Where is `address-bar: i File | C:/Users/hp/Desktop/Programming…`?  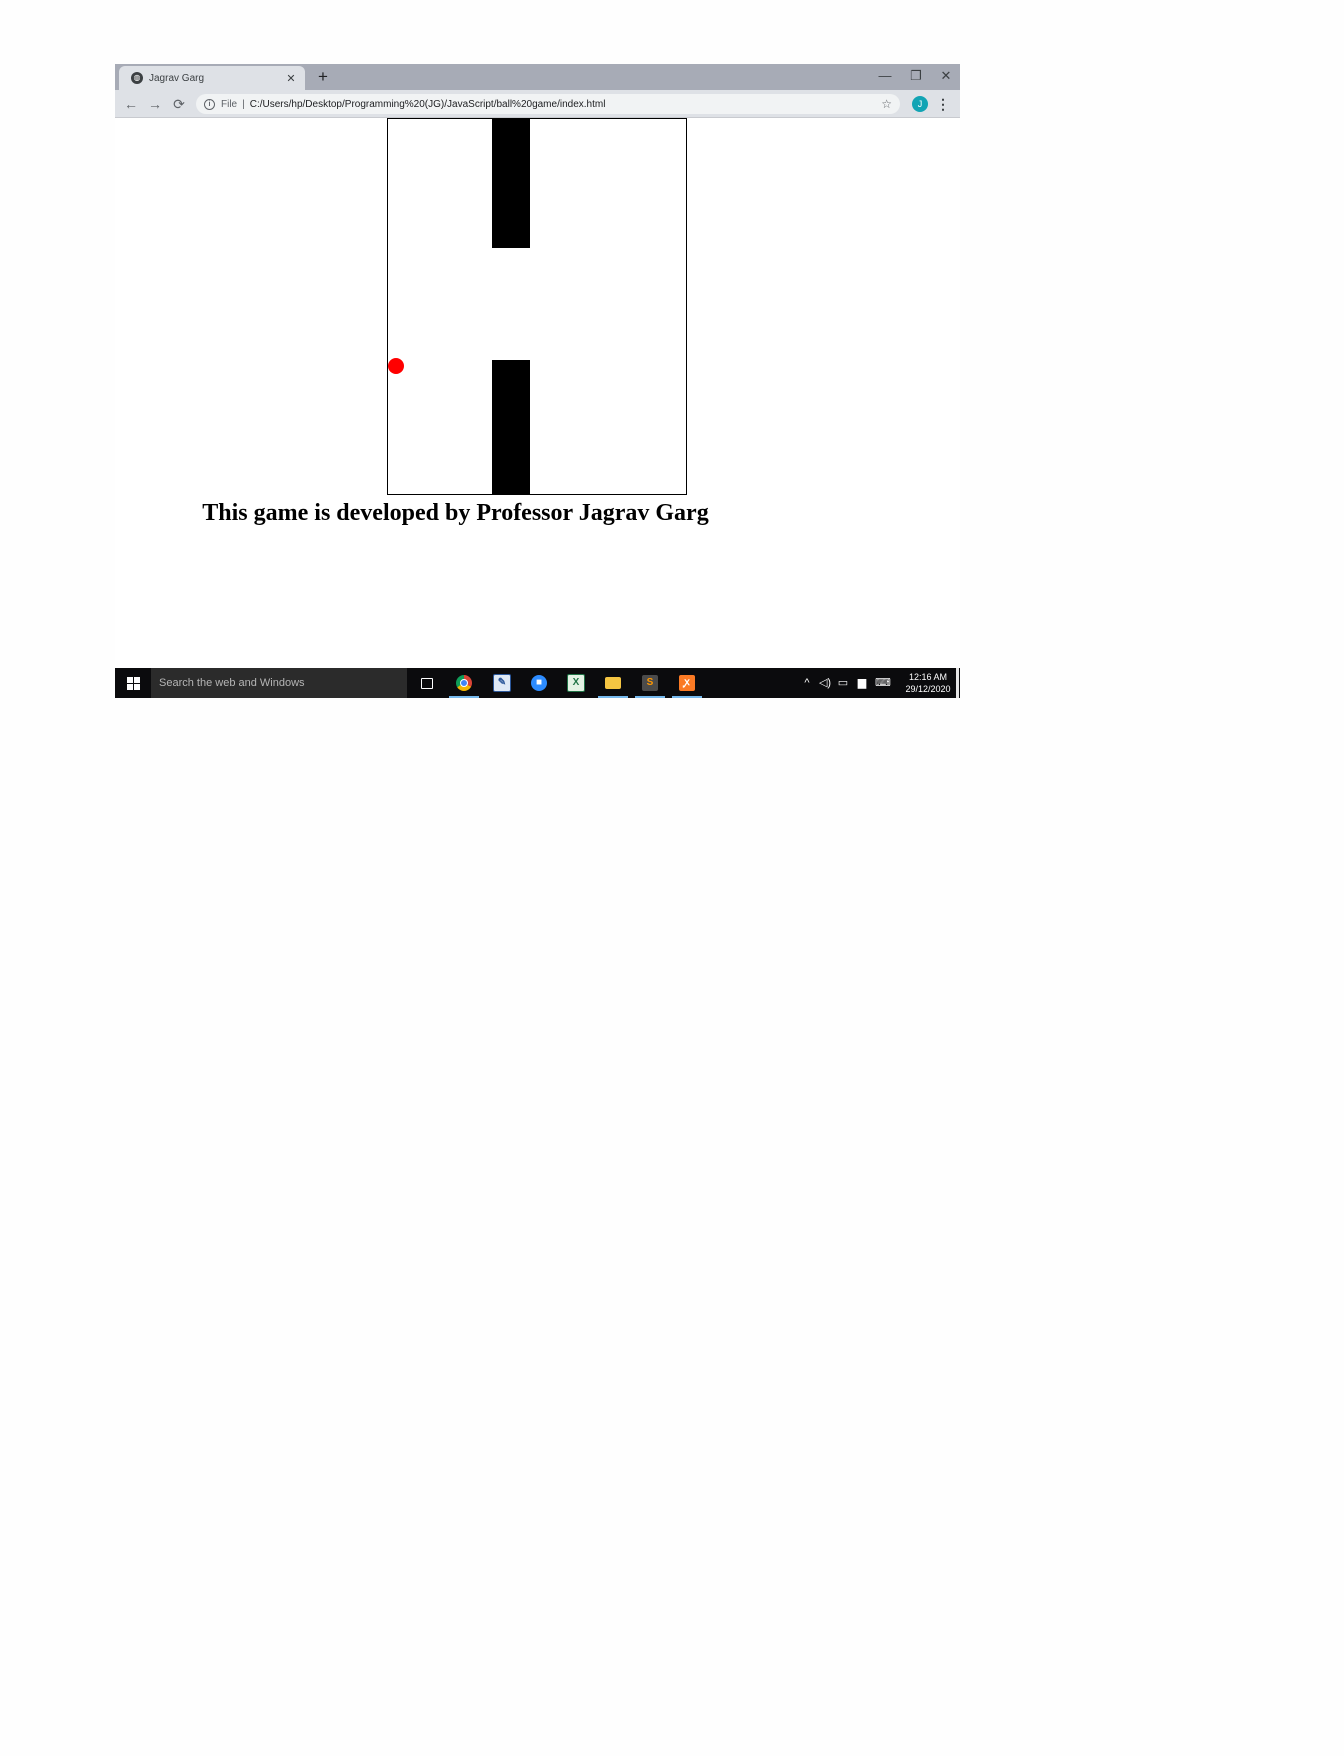 address-bar: i File | C:/Users/hp/Desktop/Programming… is located at coordinates (548, 104).